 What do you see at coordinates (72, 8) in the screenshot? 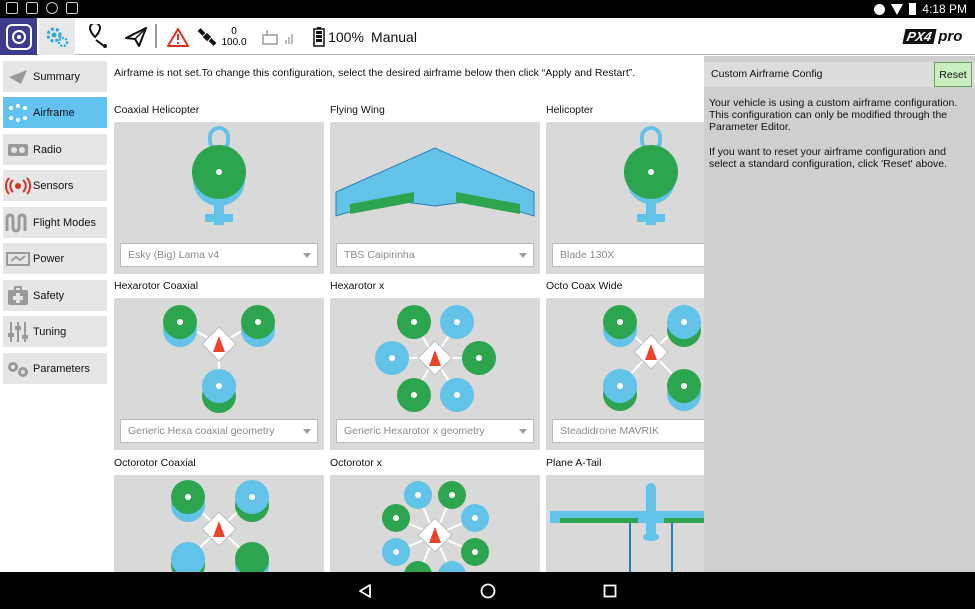
I see `android-icon` at bounding box center [72, 8].